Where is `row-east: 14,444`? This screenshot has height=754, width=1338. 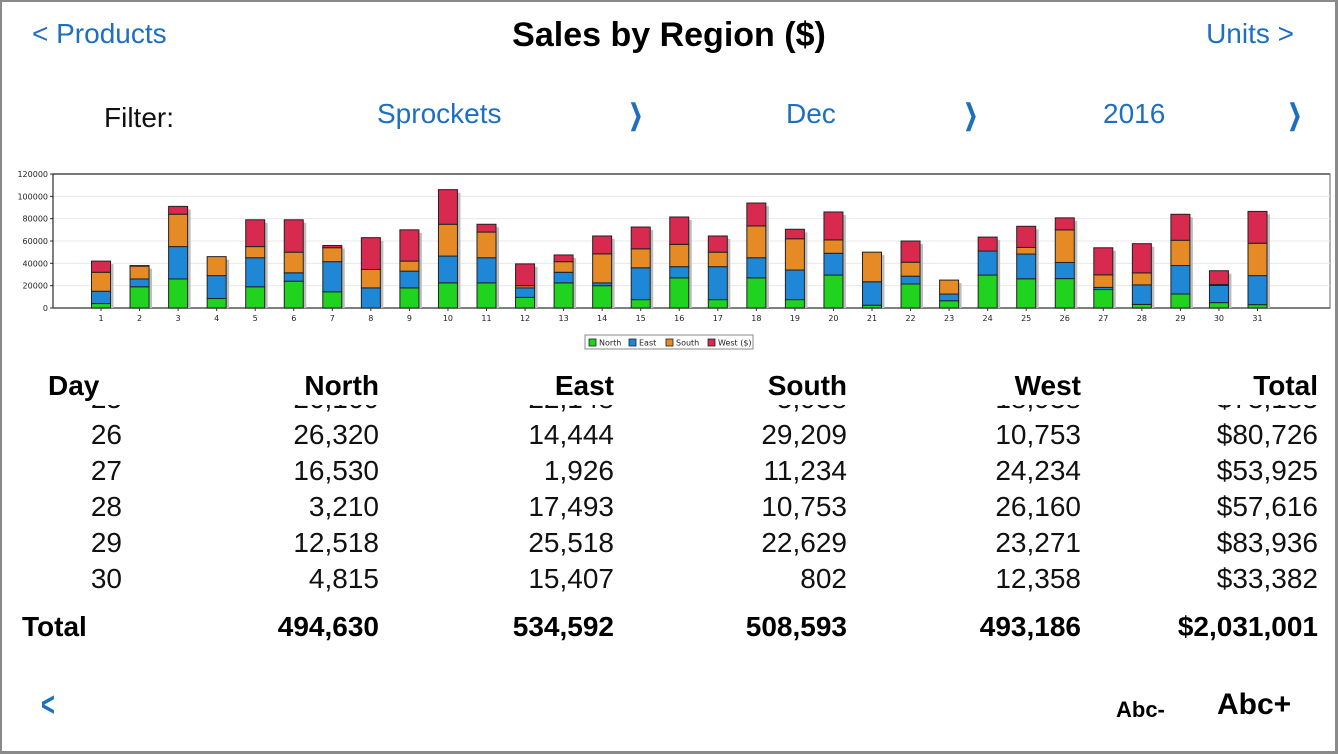
row-east: 14,444 is located at coordinates (571, 434).